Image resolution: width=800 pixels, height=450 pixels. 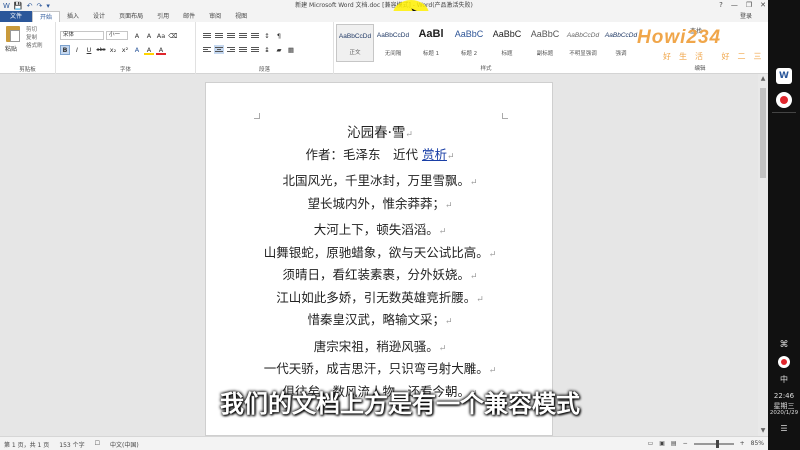 I want to click on tab-file: 文件, so click(x=16, y=16).